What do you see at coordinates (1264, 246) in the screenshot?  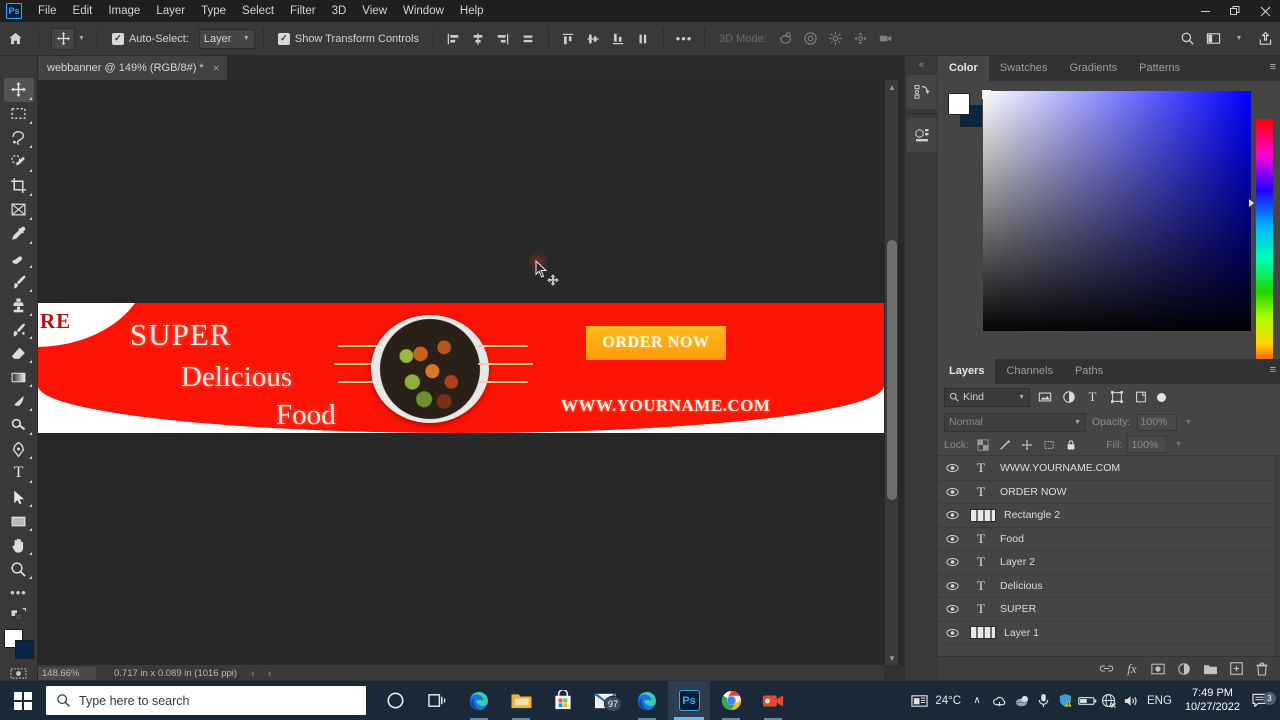 I see `hue-slider` at bounding box center [1264, 246].